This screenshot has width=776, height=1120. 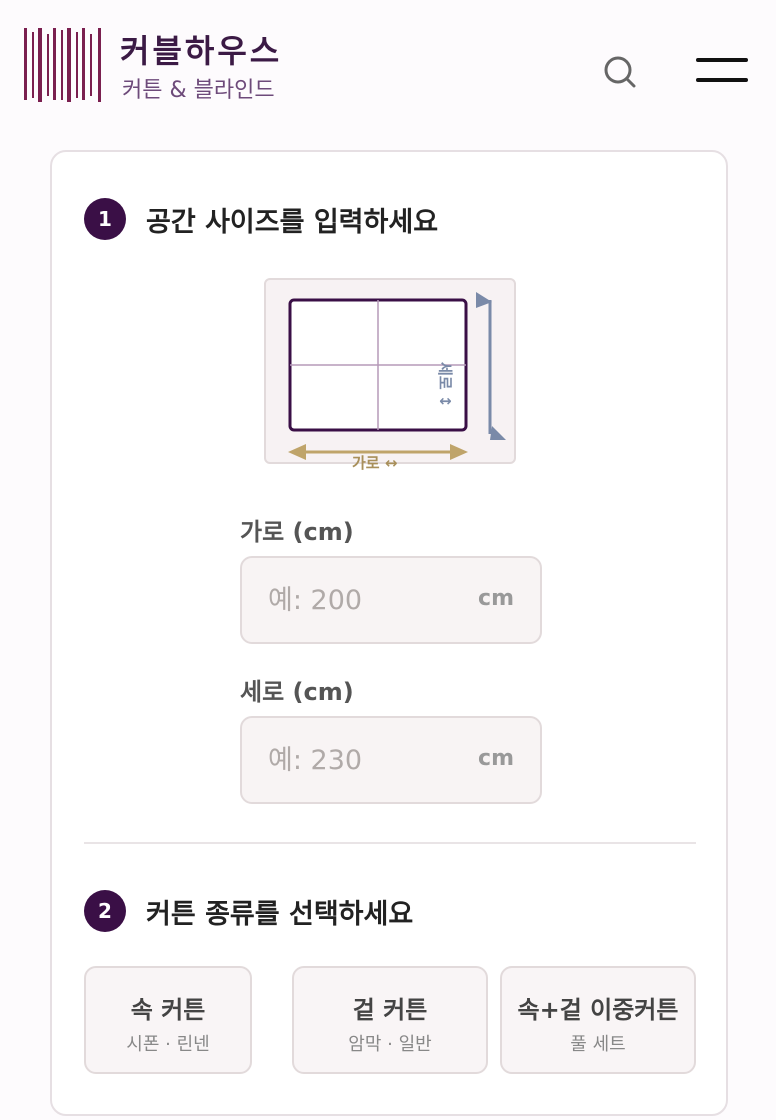 What do you see at coordinates (388, 65) in the screenshot?
I see `site-header: 커블하우스 커튼 & 블라인드` at bounding box center [388, 65].